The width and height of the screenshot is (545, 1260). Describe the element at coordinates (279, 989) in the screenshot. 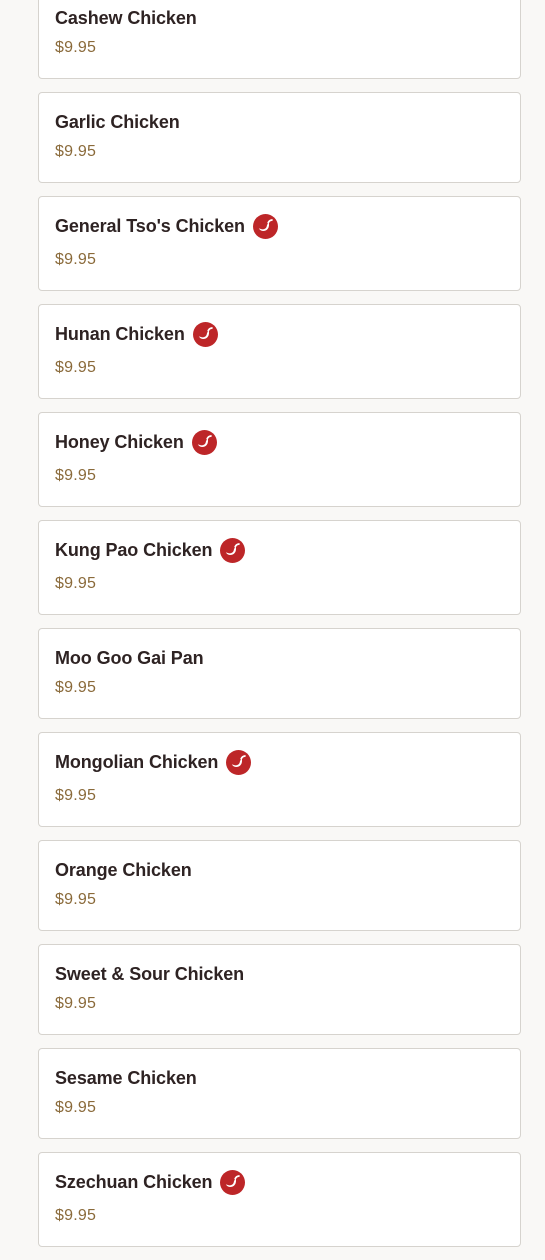

I see `menu-item-card: Sweet & Sour Chicken $9.95` at that location.